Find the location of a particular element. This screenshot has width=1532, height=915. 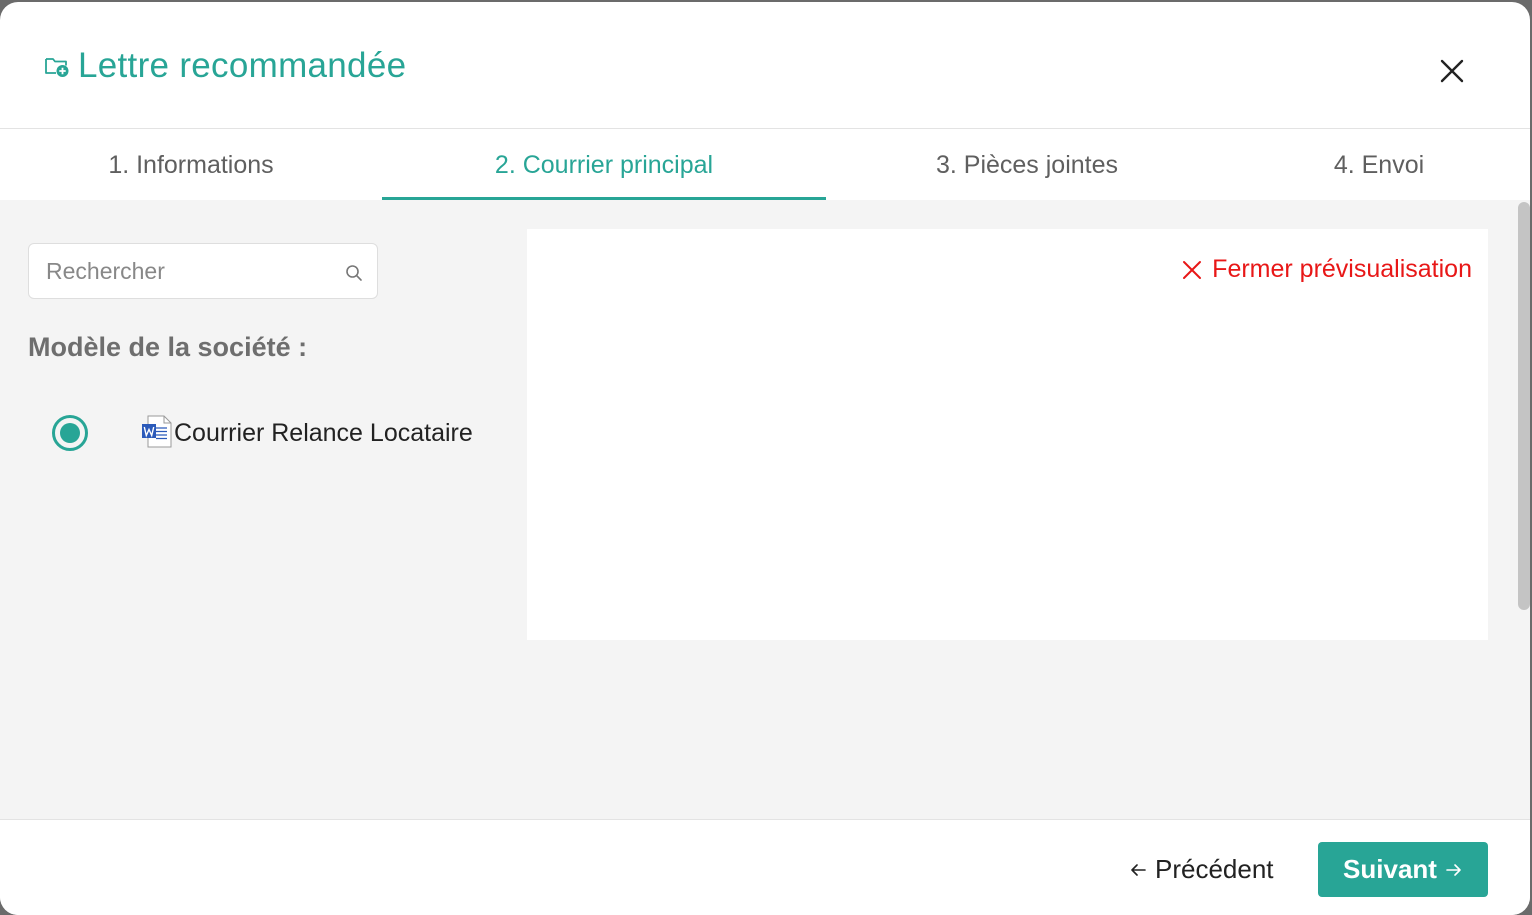

folder-plus-icon is located at coordinates (57, 66).